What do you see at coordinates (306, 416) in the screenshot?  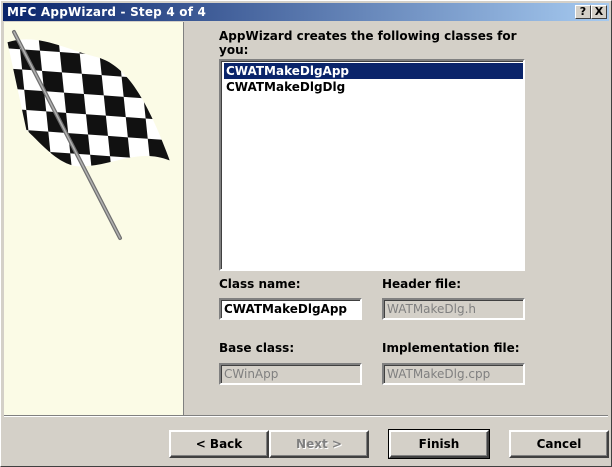 I see `divider` at bounding box center [306, 416].